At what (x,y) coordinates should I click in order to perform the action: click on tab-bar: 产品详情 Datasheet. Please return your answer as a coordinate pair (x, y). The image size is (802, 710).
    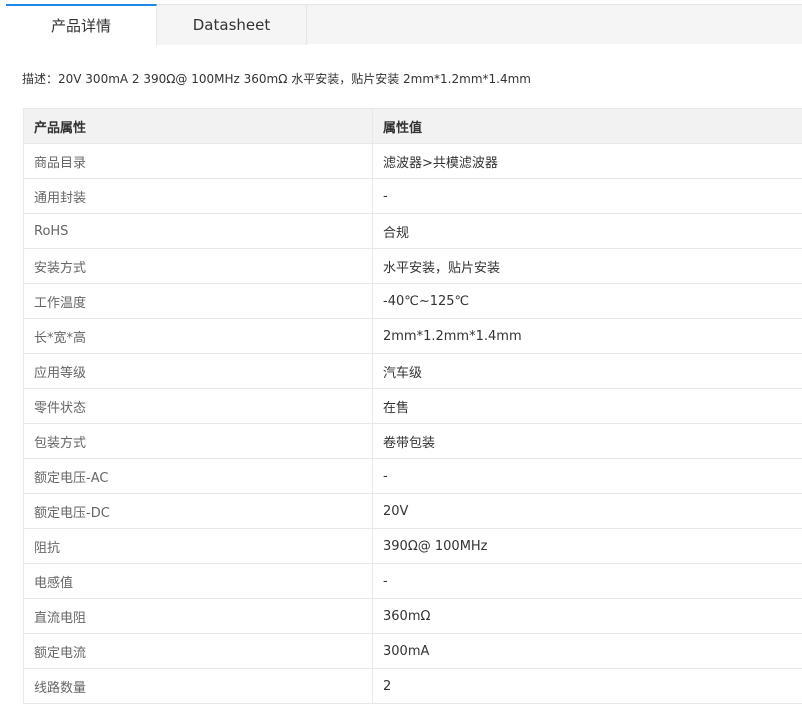
    Looking at the image, I should click on (404, 24).